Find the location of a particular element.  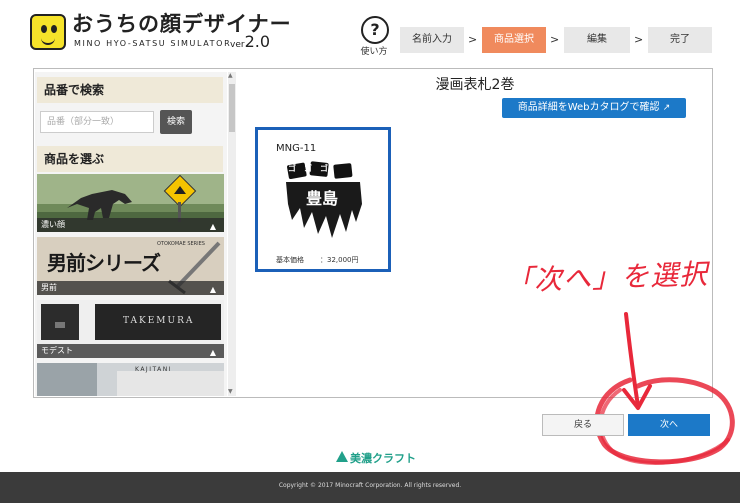

kajitani-text: KAJITANI is located at coordinates (154, 369).